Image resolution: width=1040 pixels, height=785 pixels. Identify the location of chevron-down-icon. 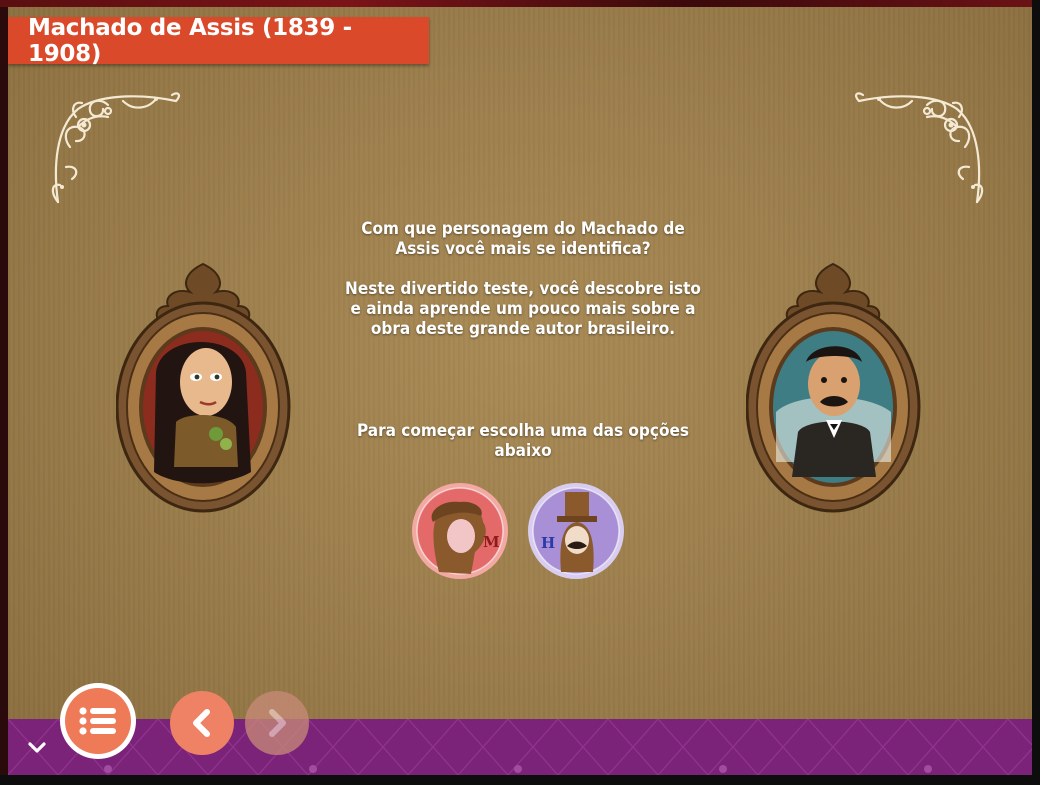
(37, 747).